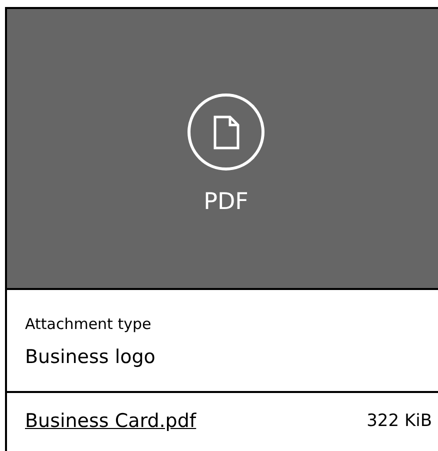  Describe the element at coordinates (226, 132) in the screenshot. I see `document-icon` at that location.